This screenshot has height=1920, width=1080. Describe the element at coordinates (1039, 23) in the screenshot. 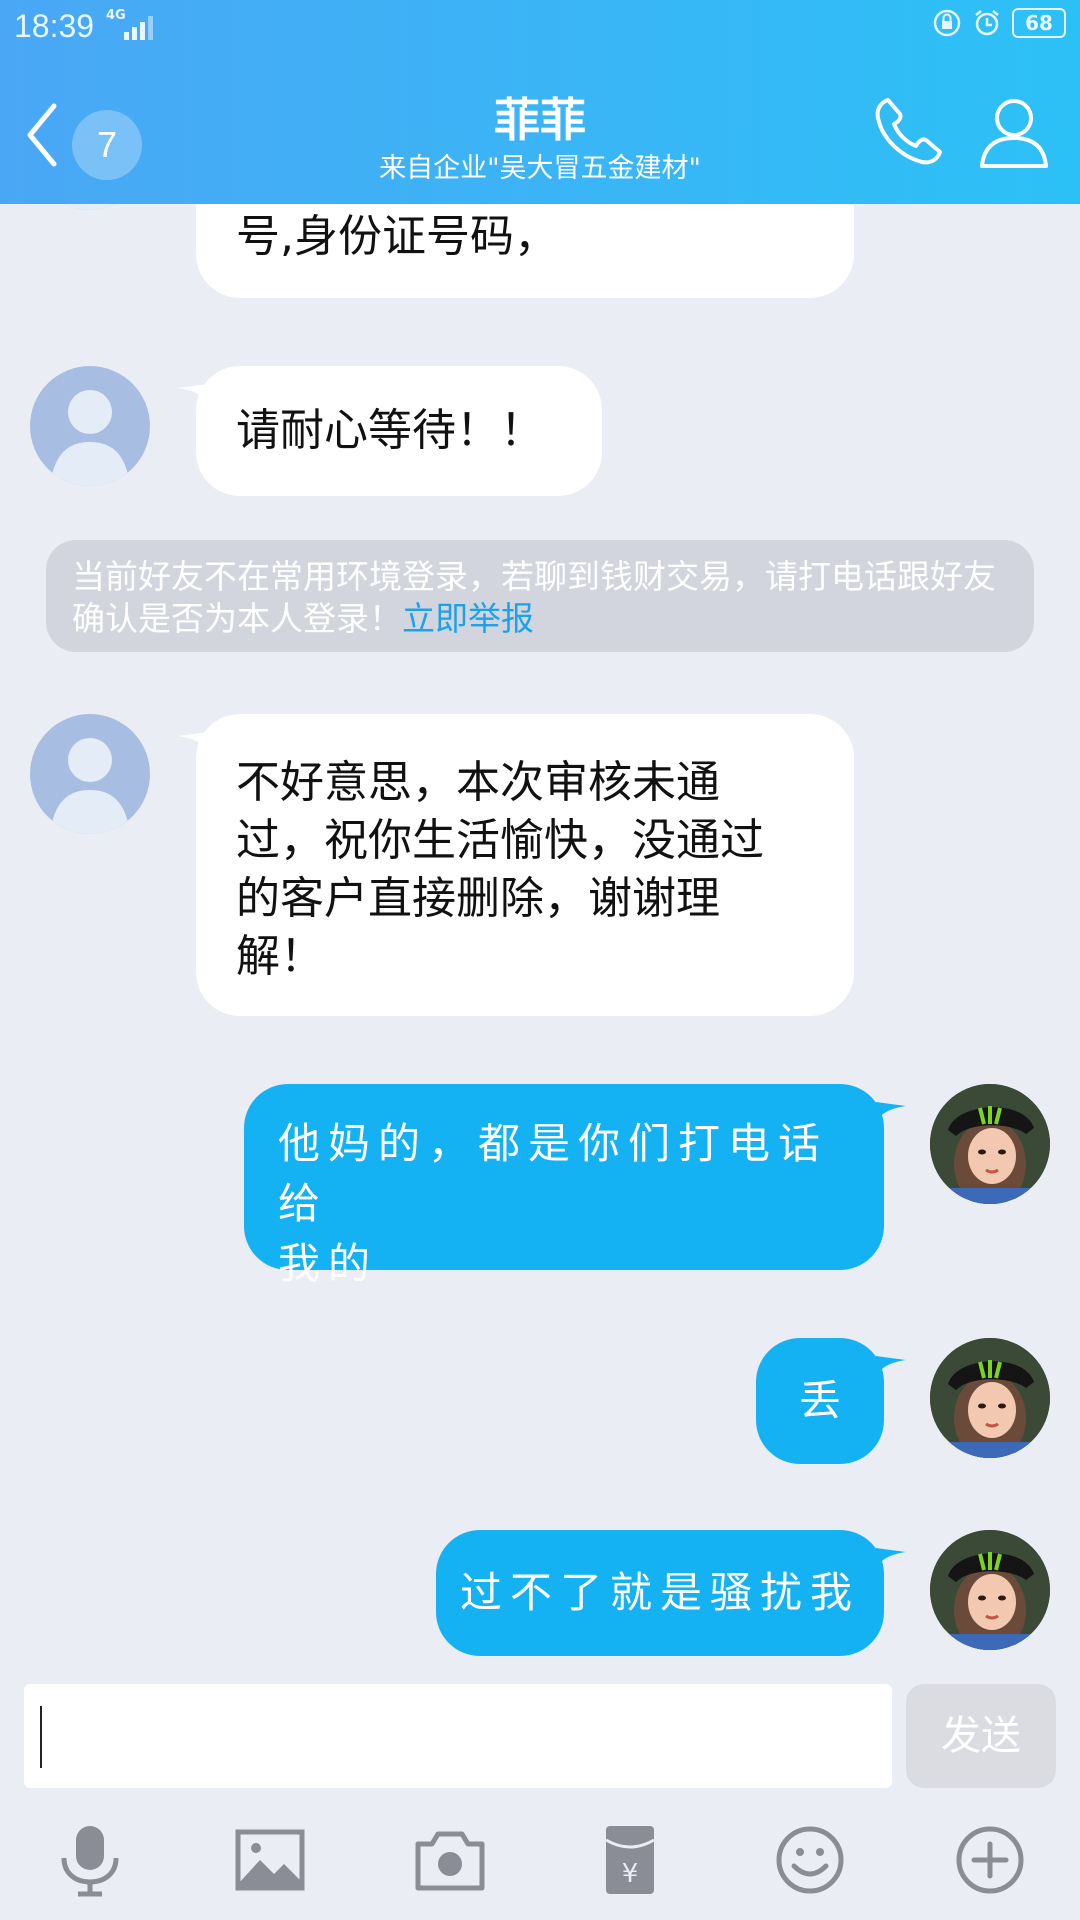

I see `battery-indicator: 68` at that location.